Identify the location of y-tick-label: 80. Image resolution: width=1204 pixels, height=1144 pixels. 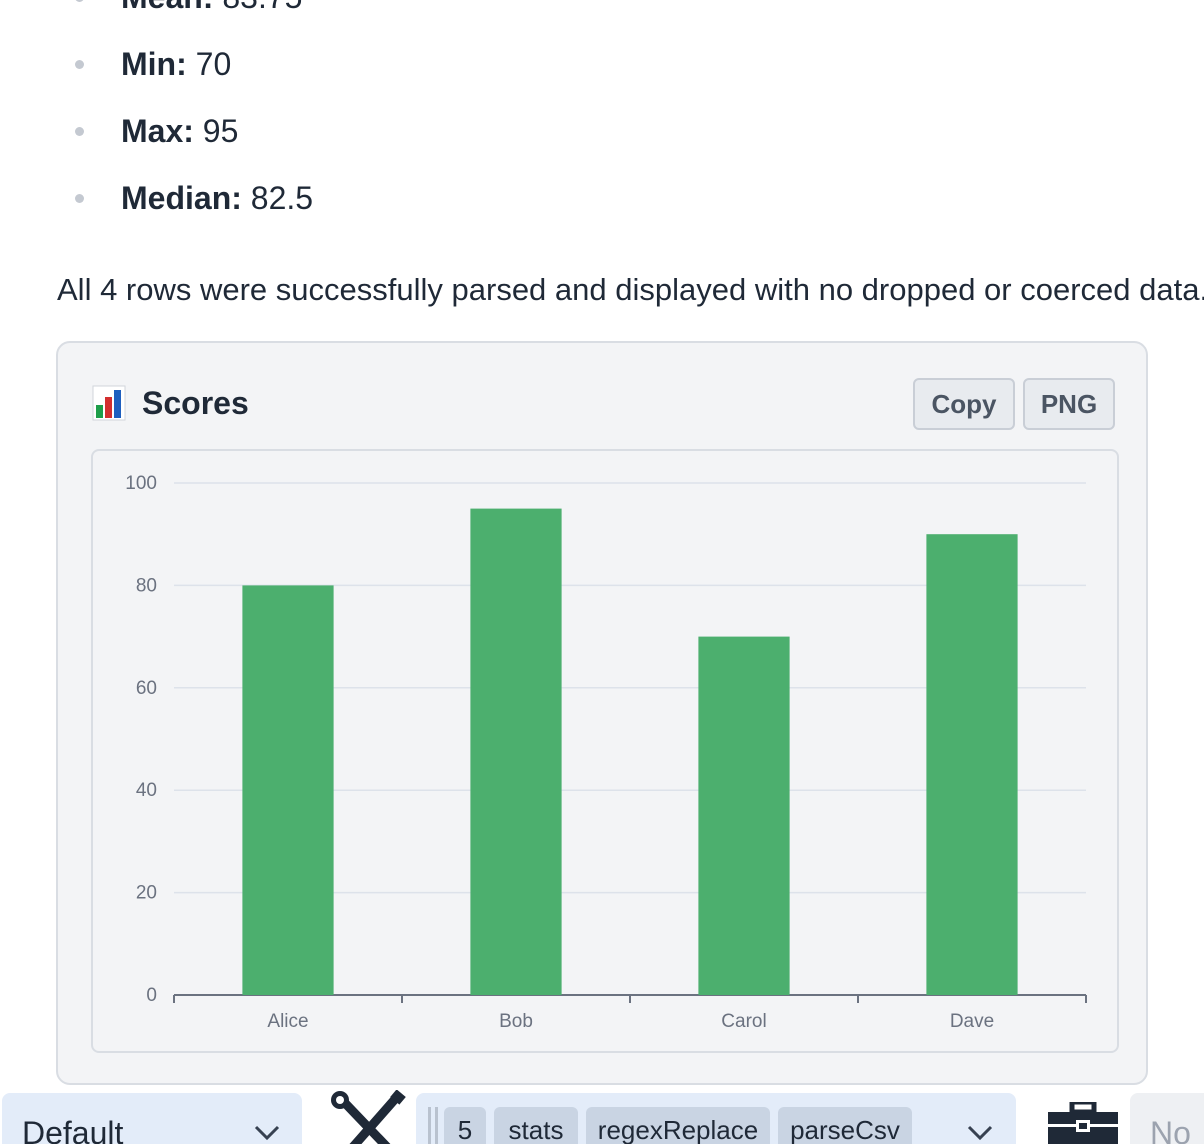
(146, 585).